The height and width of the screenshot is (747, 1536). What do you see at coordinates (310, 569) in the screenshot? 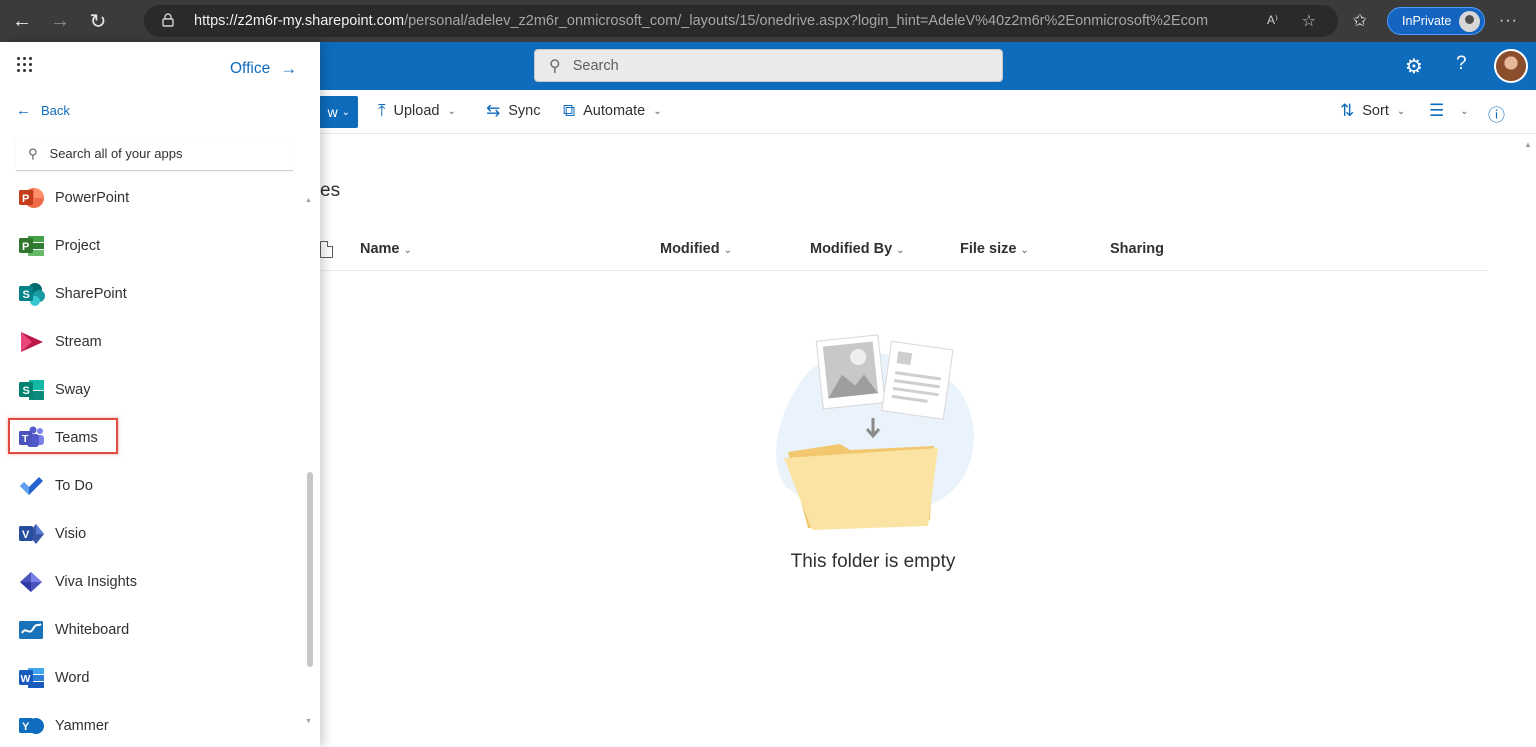
I see `panel-scrollbar-thumb` at bounding box center [310, 569].